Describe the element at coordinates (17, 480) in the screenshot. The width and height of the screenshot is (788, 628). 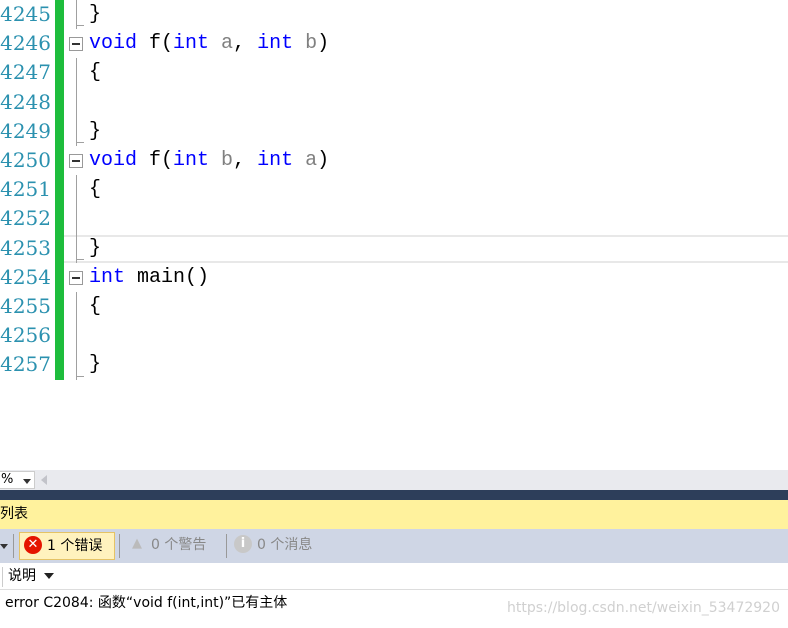
I see `zoom-dropdown: %` at that location.